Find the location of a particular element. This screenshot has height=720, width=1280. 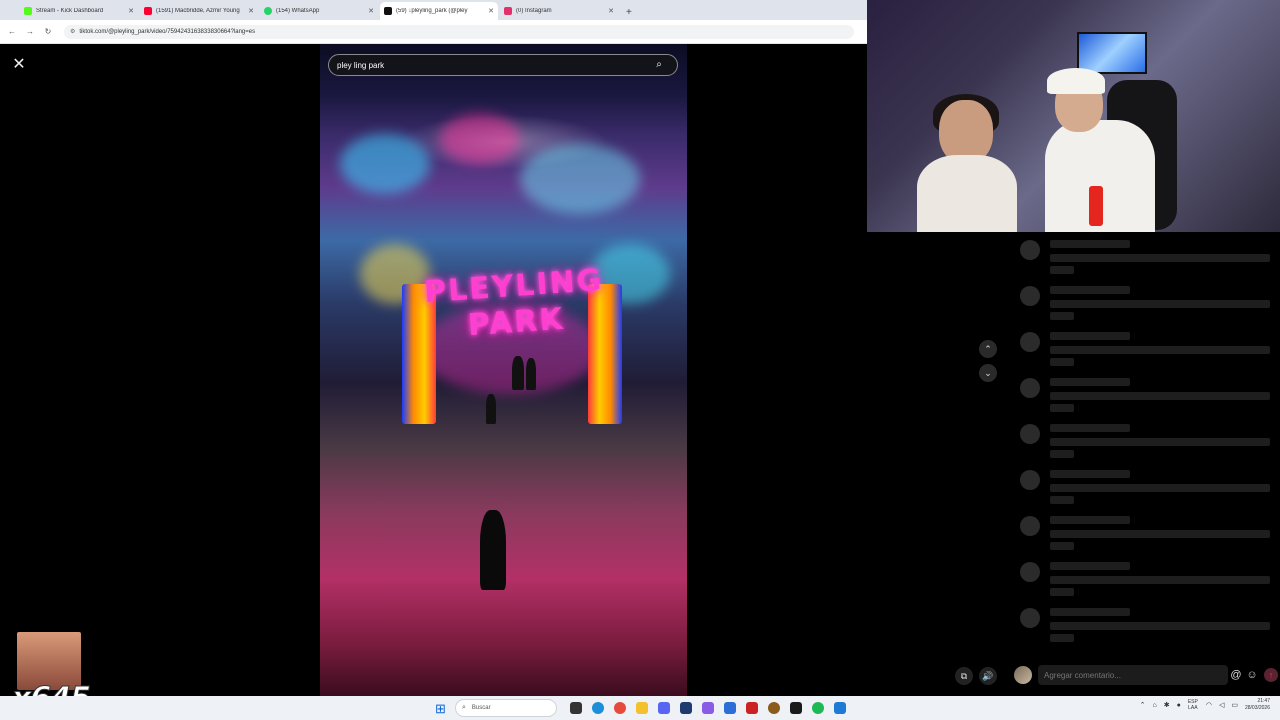

tab-instagram: (0) Instagram ✕ is located at coordinates (559, 11).